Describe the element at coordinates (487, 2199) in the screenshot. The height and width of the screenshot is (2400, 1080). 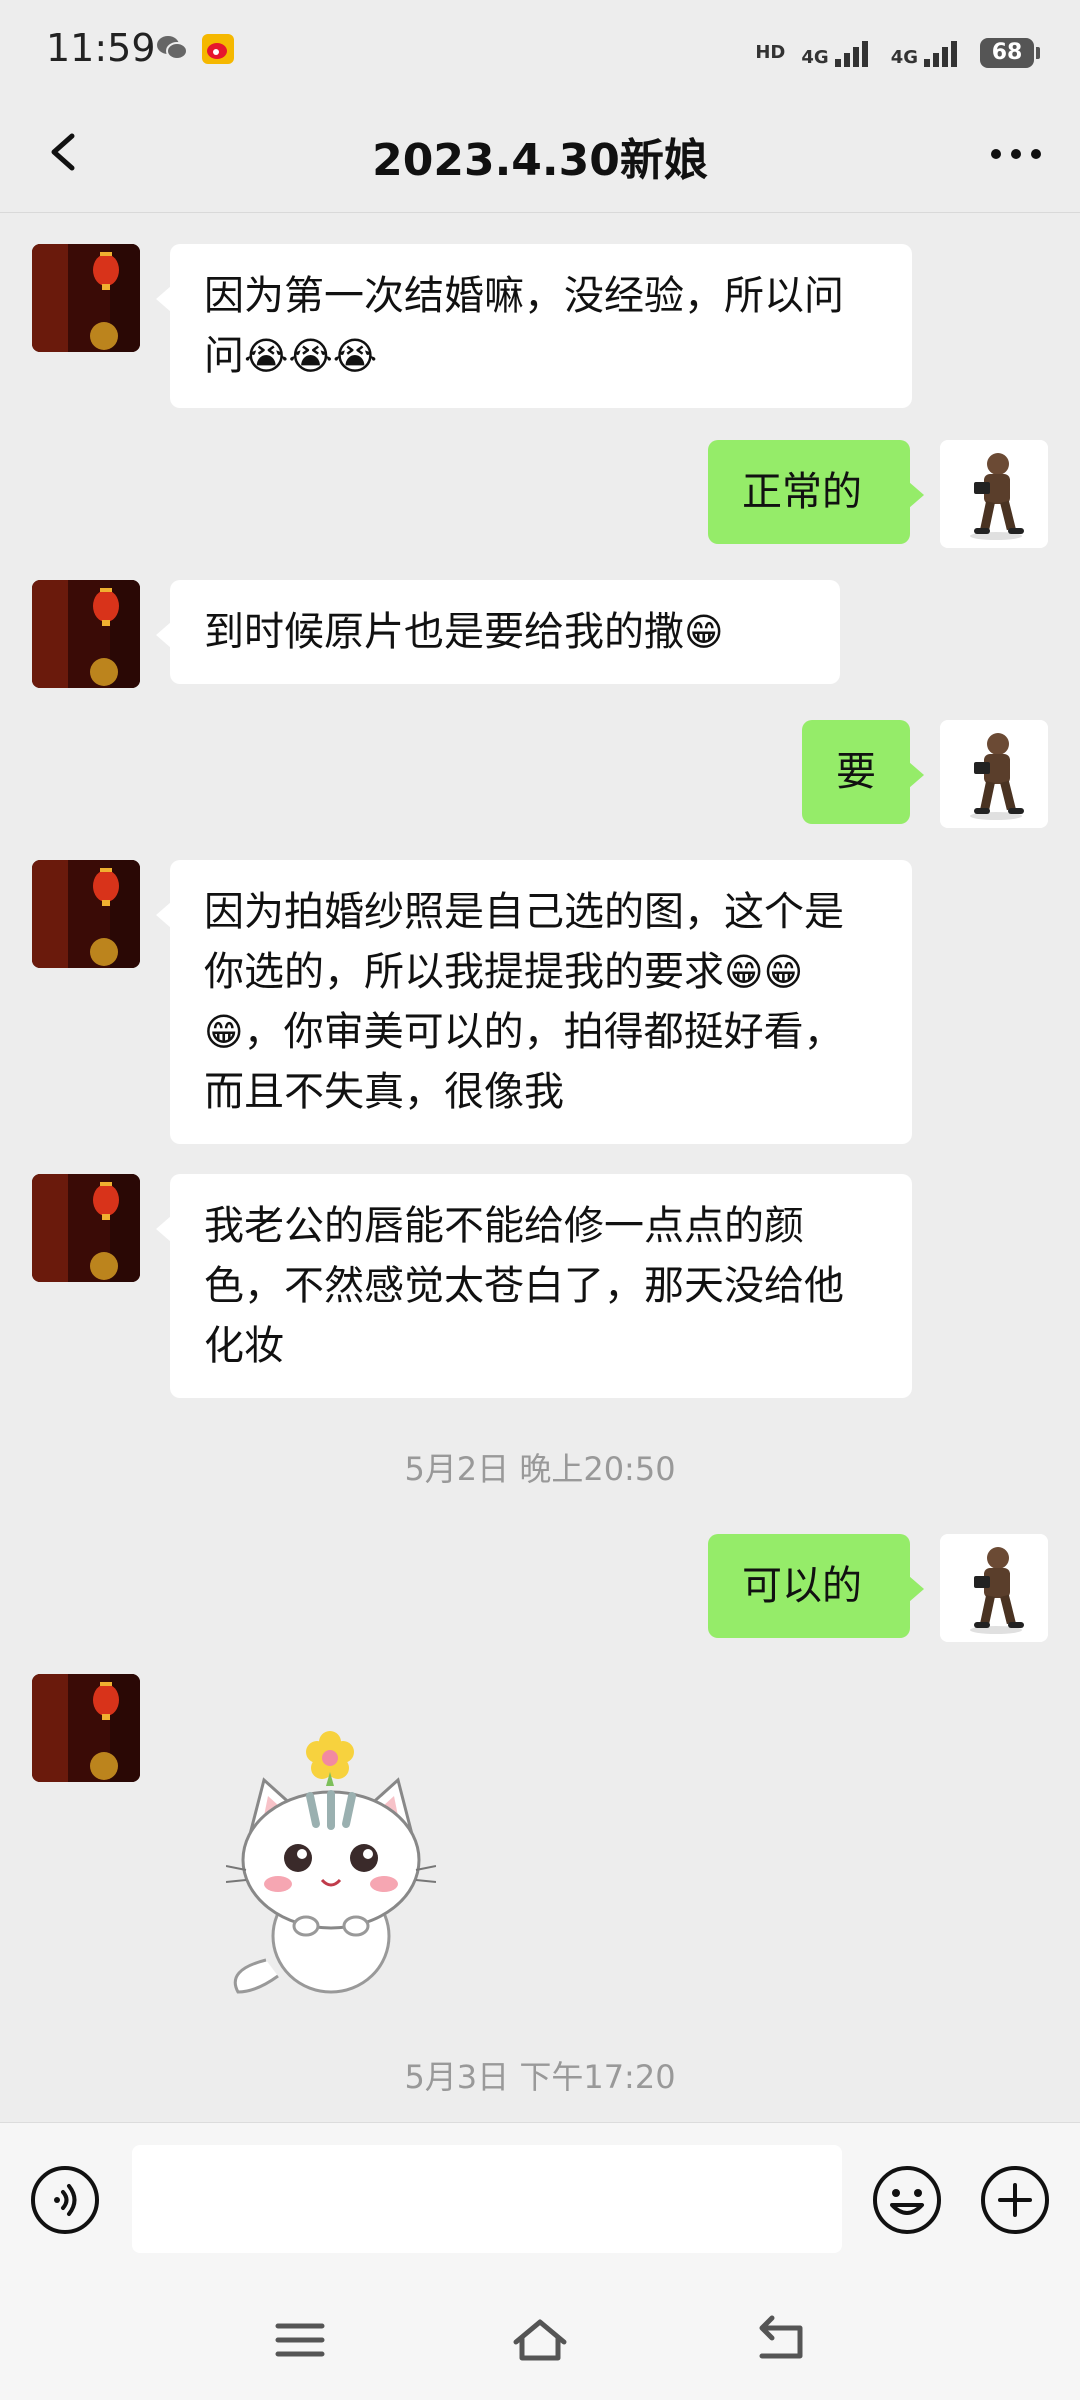
I see `message-input` at that location.